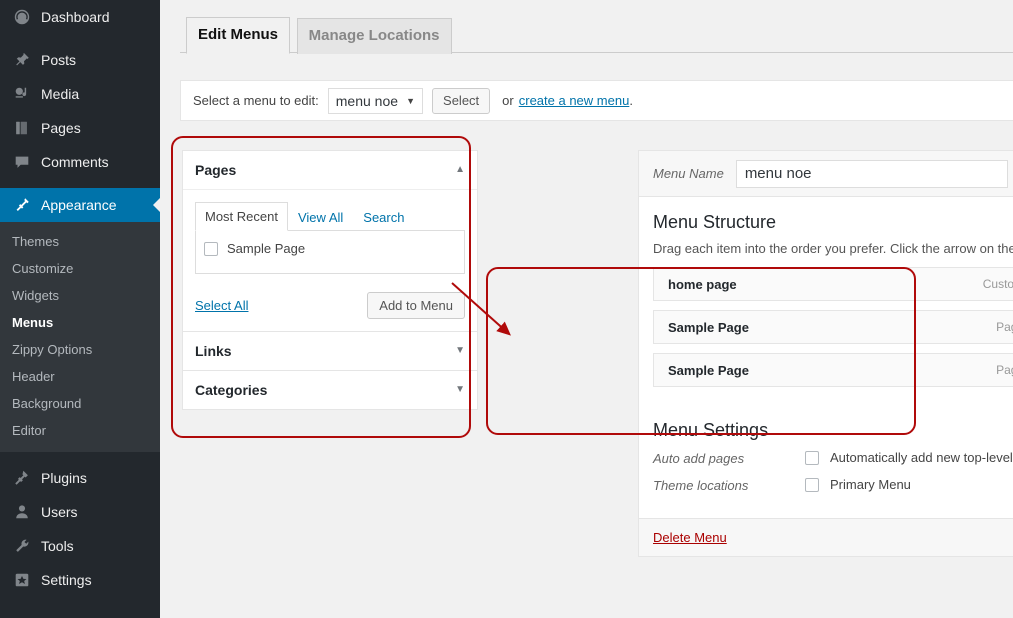 Image resolution: width=1013 pixels, height=618 pixels. What do you see at coordinates (631, 100) in the screenshot?
I see `period-text: .` at bounding box center [631, 100].